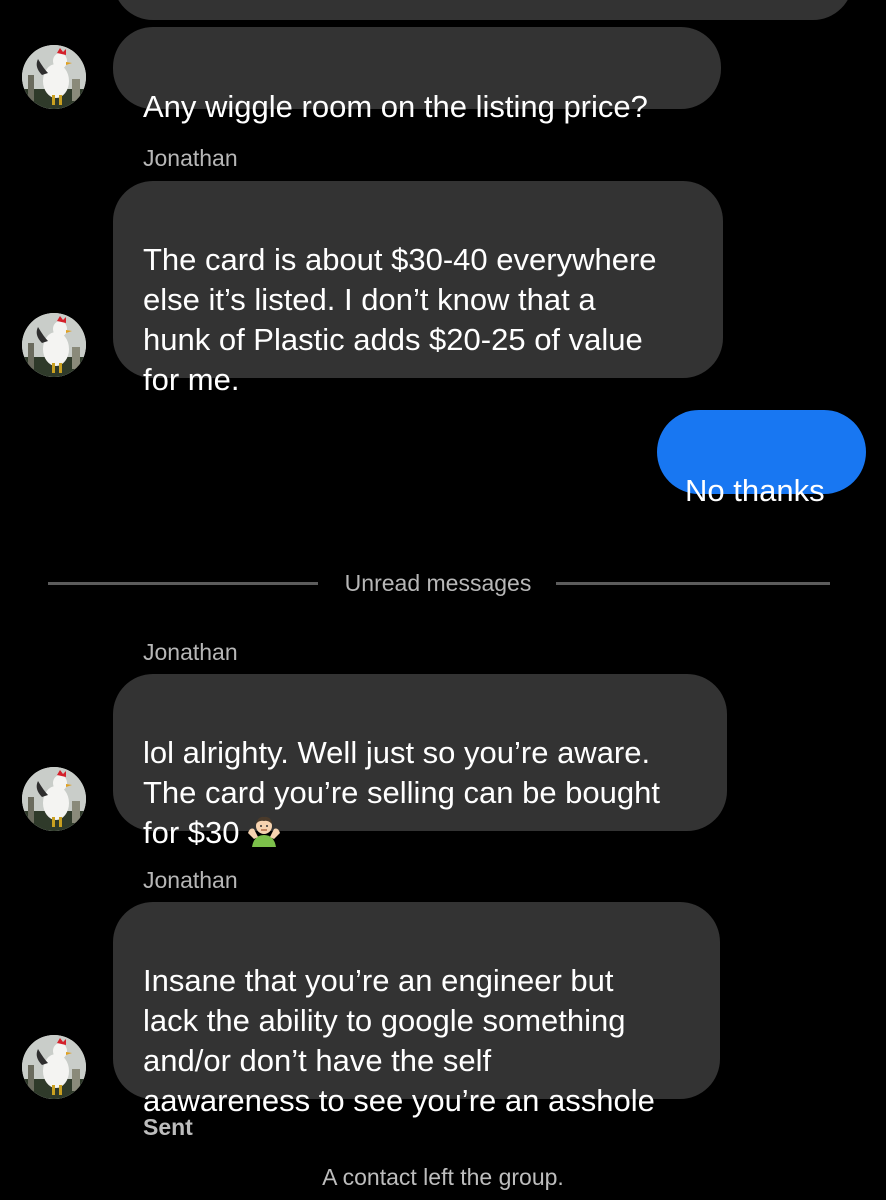 Image resolution: width=886 pixels, height=1200 pixels. Describe the element at coordinates (693, 583) in the screenshot. I see `divider-line-right` at that location.